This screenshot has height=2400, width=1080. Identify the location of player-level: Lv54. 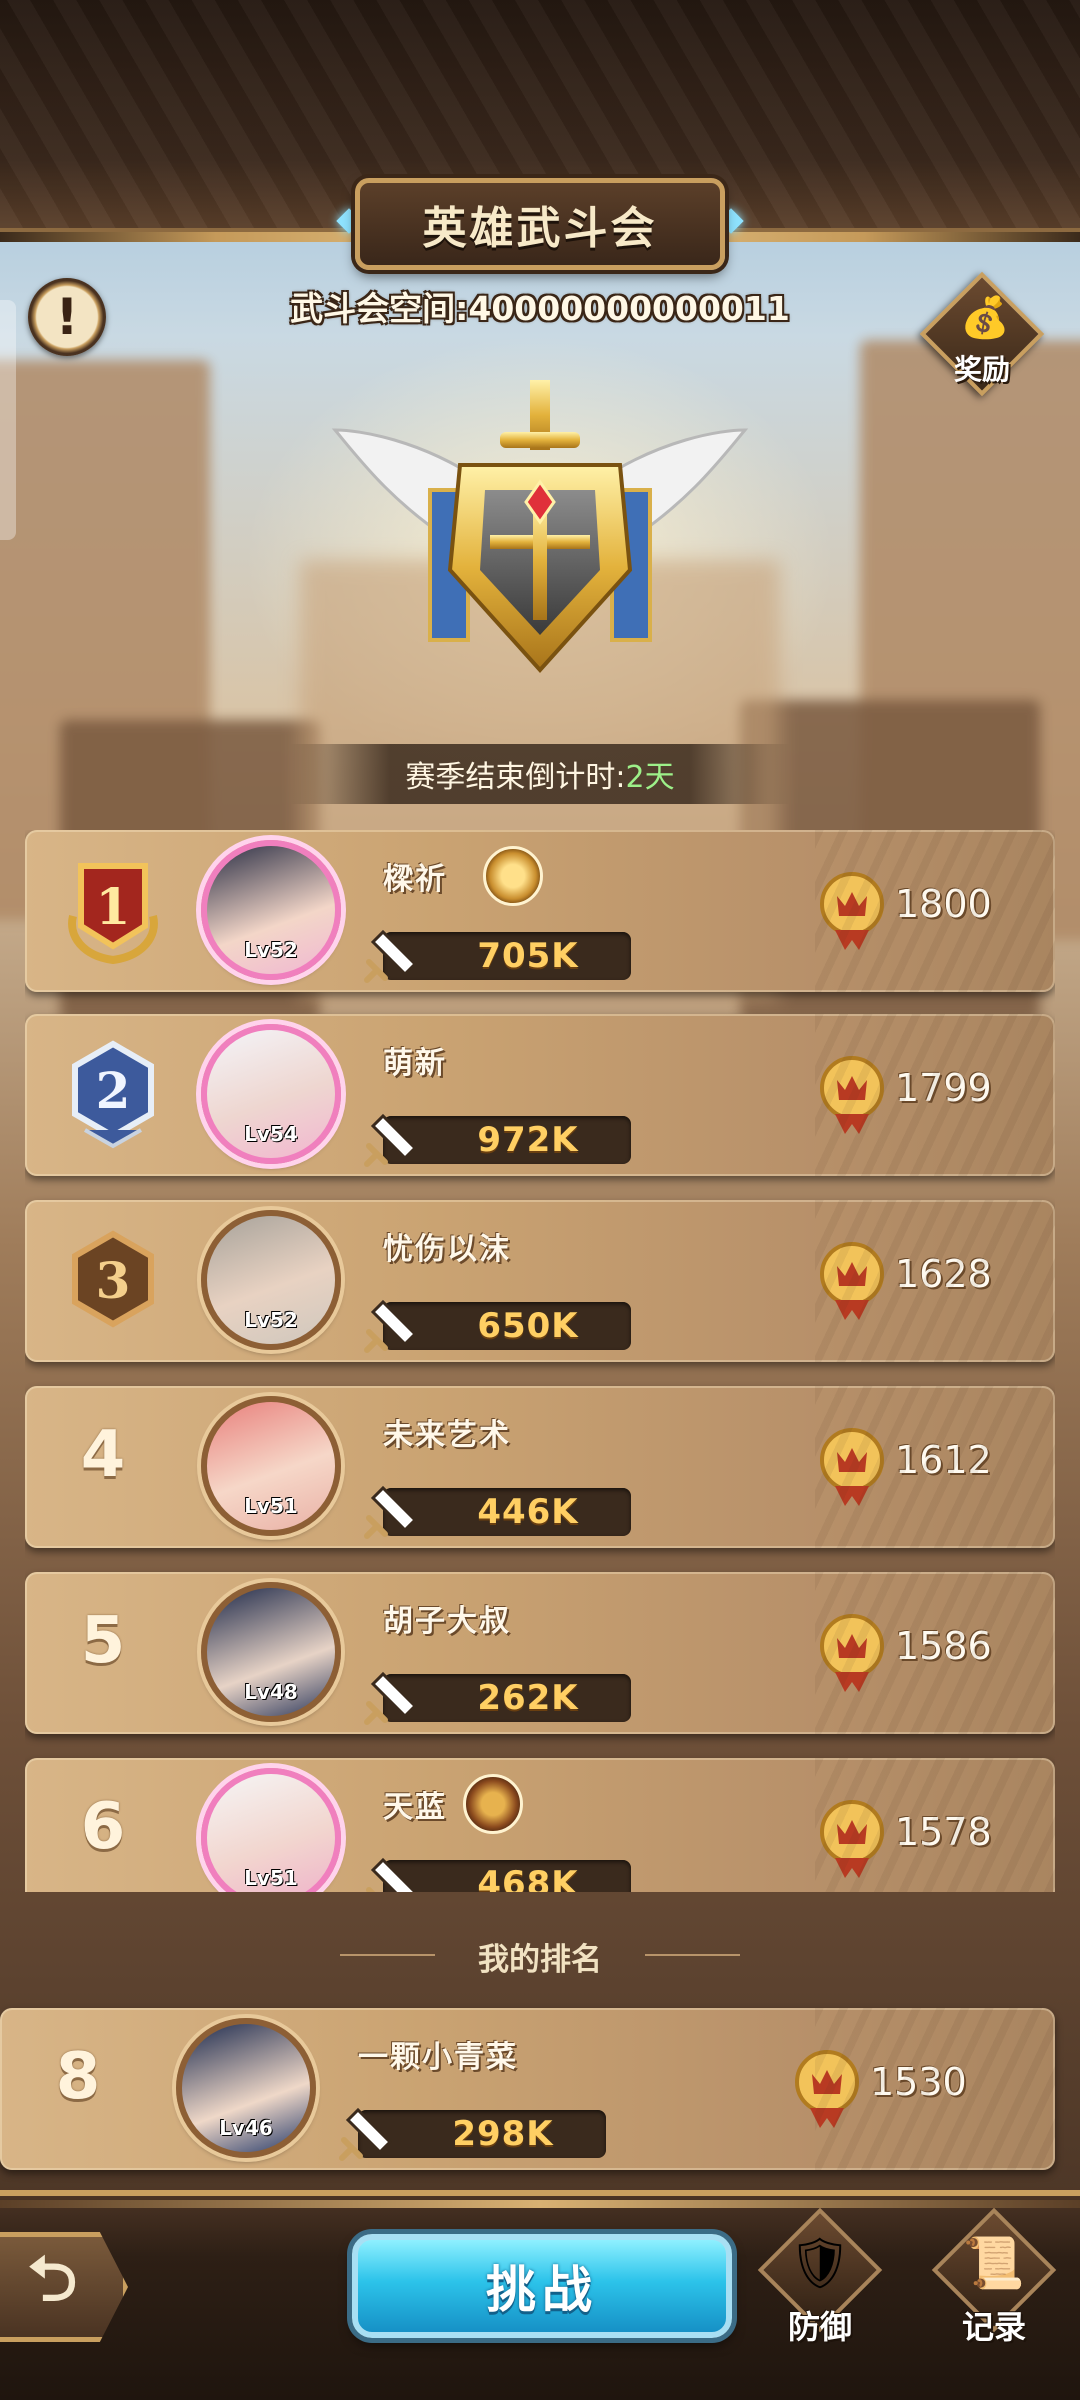
(271, 1134).